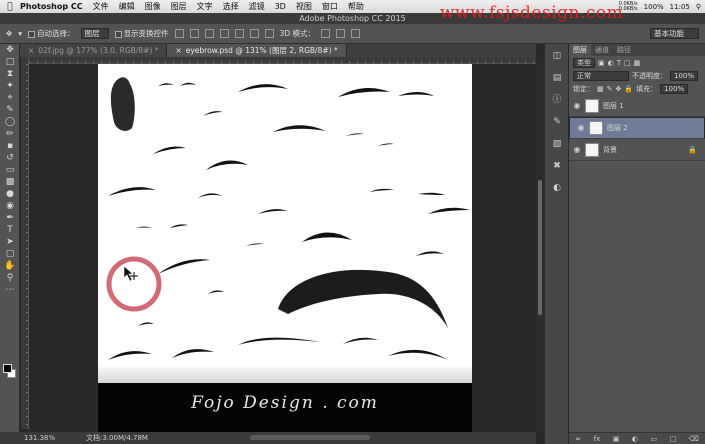 This screenshot has width=705, height=444. I want to click on show-transform-checkbox, so click(118, 34).